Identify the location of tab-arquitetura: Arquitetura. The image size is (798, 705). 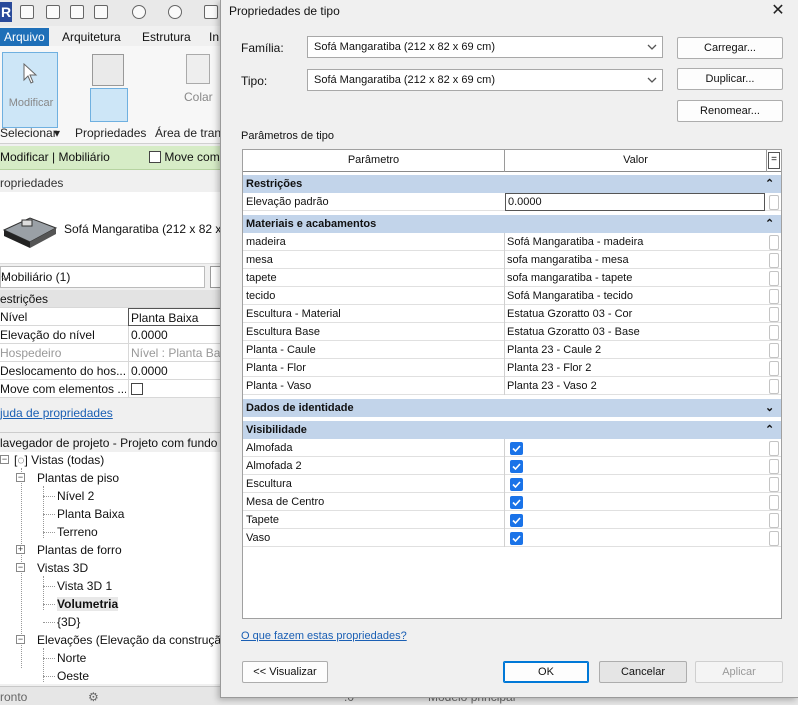
(91, 37).